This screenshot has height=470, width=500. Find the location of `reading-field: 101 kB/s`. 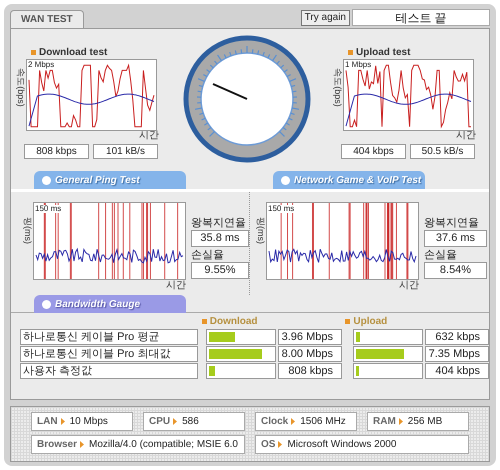

reading-field: 101 kB/s is located at coordinates (125, 151).